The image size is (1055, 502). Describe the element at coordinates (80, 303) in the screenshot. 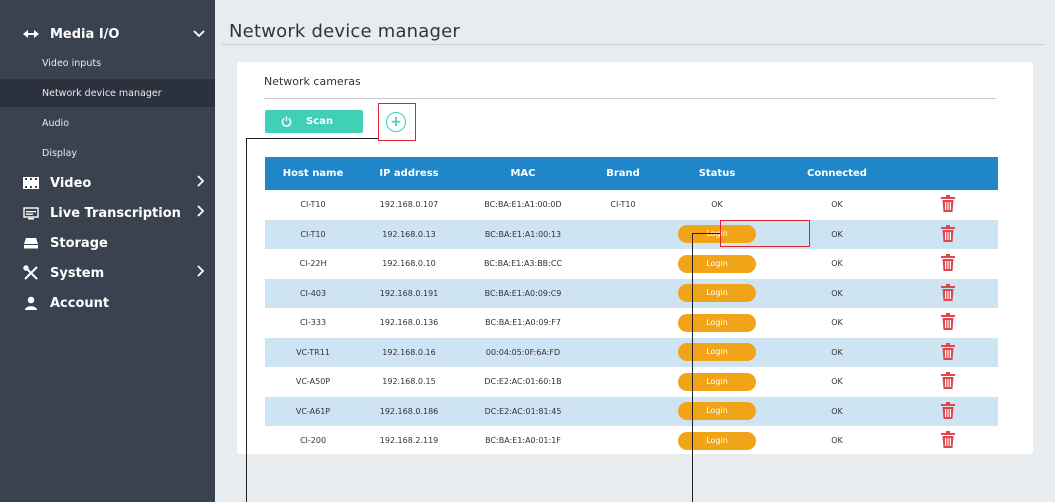

I see `nav-account-label: Account` at that location.